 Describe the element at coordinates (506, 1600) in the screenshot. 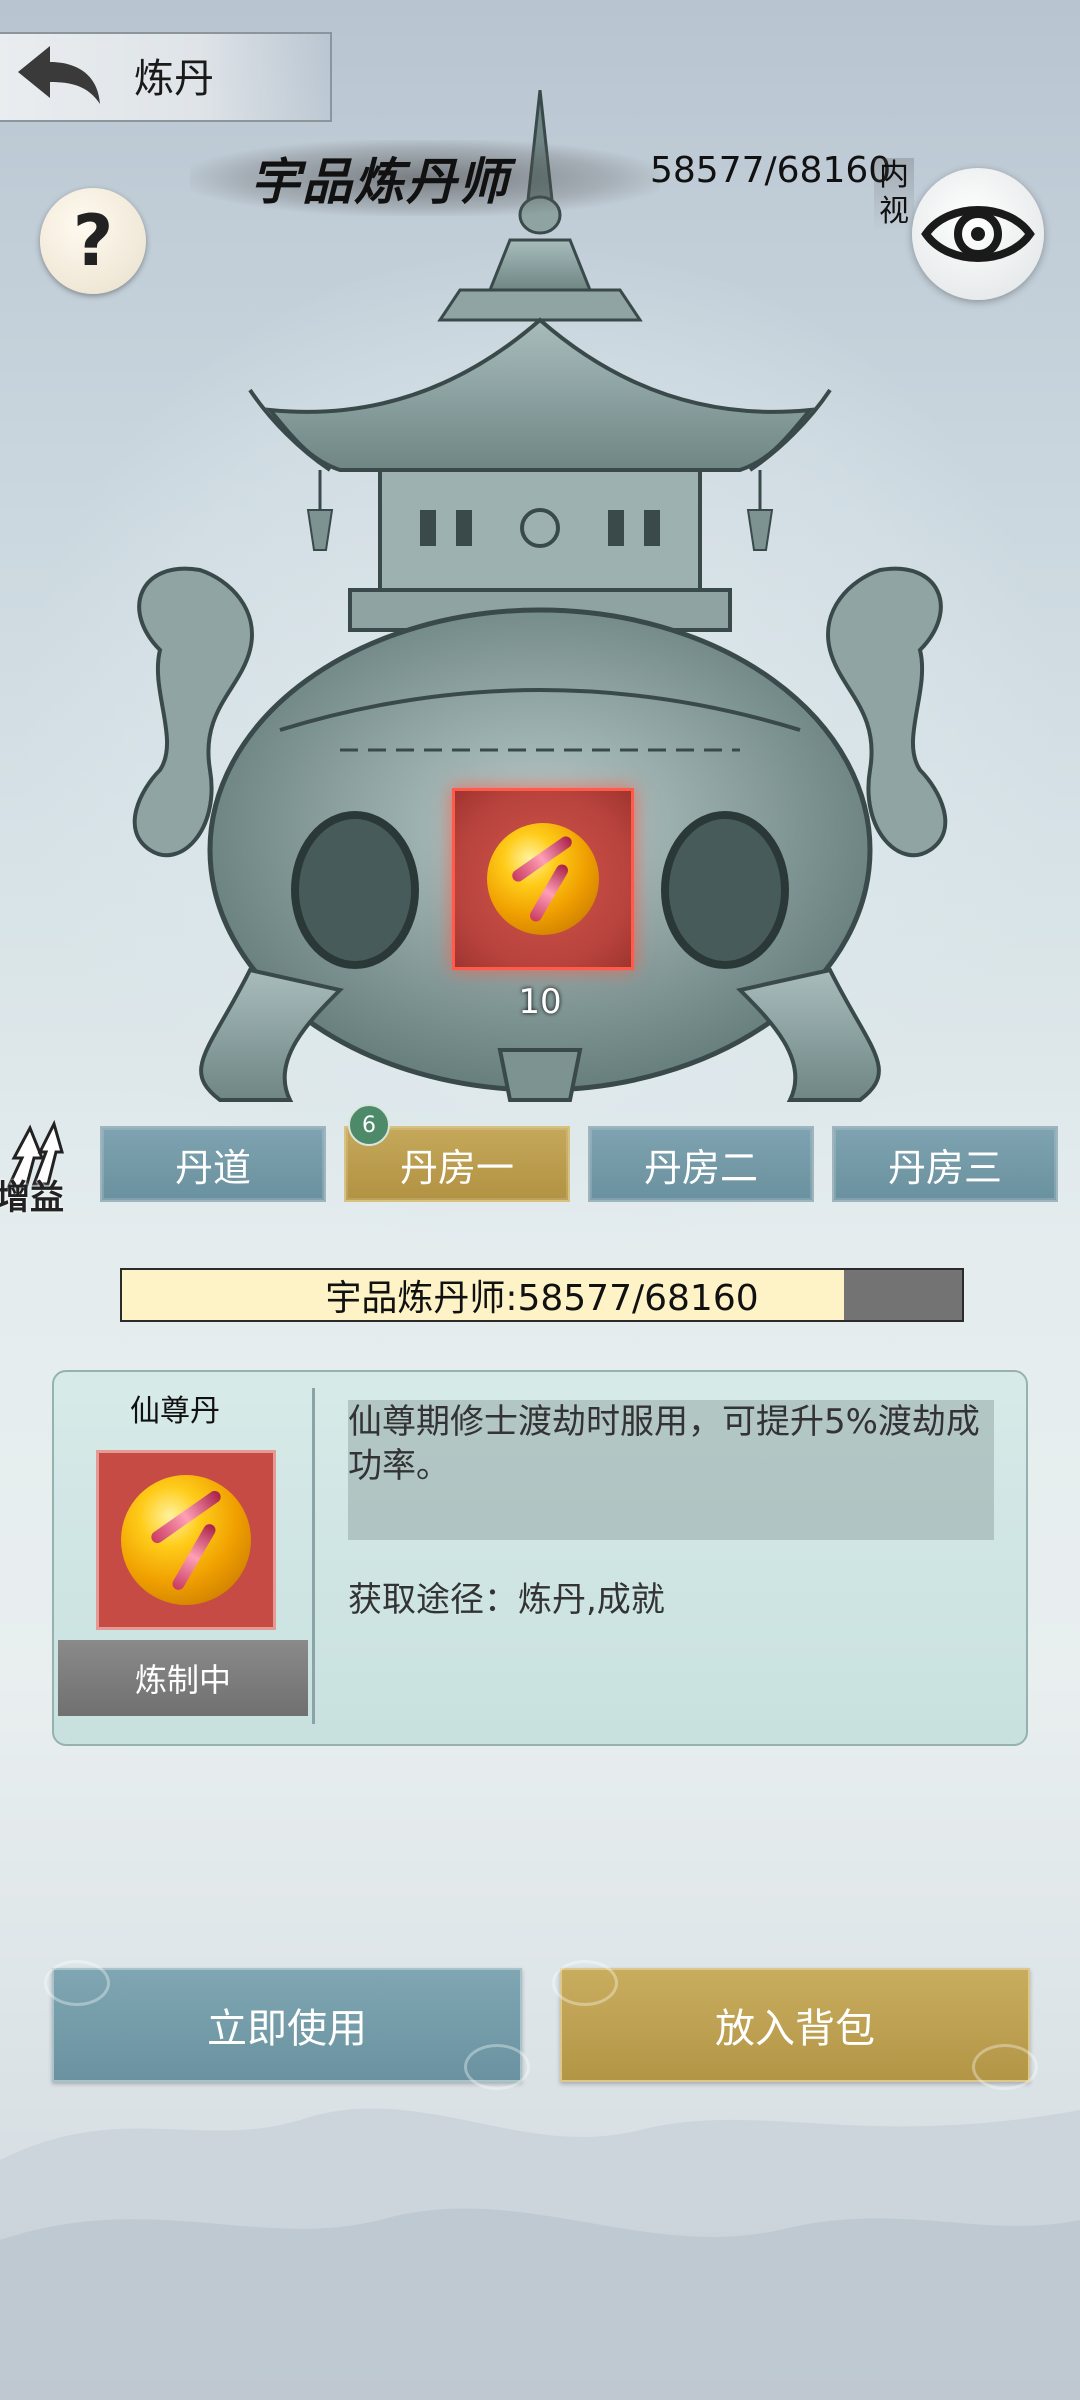

I see `item-source: 获取途径：炼丹,成就` at that location.